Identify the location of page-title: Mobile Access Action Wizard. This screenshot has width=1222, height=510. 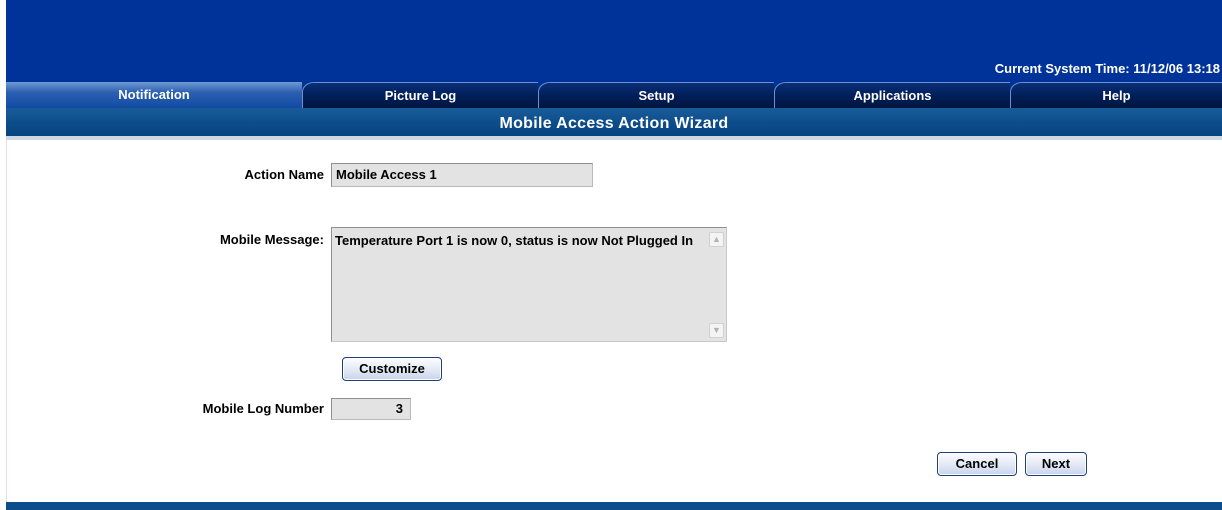
(614, 123).